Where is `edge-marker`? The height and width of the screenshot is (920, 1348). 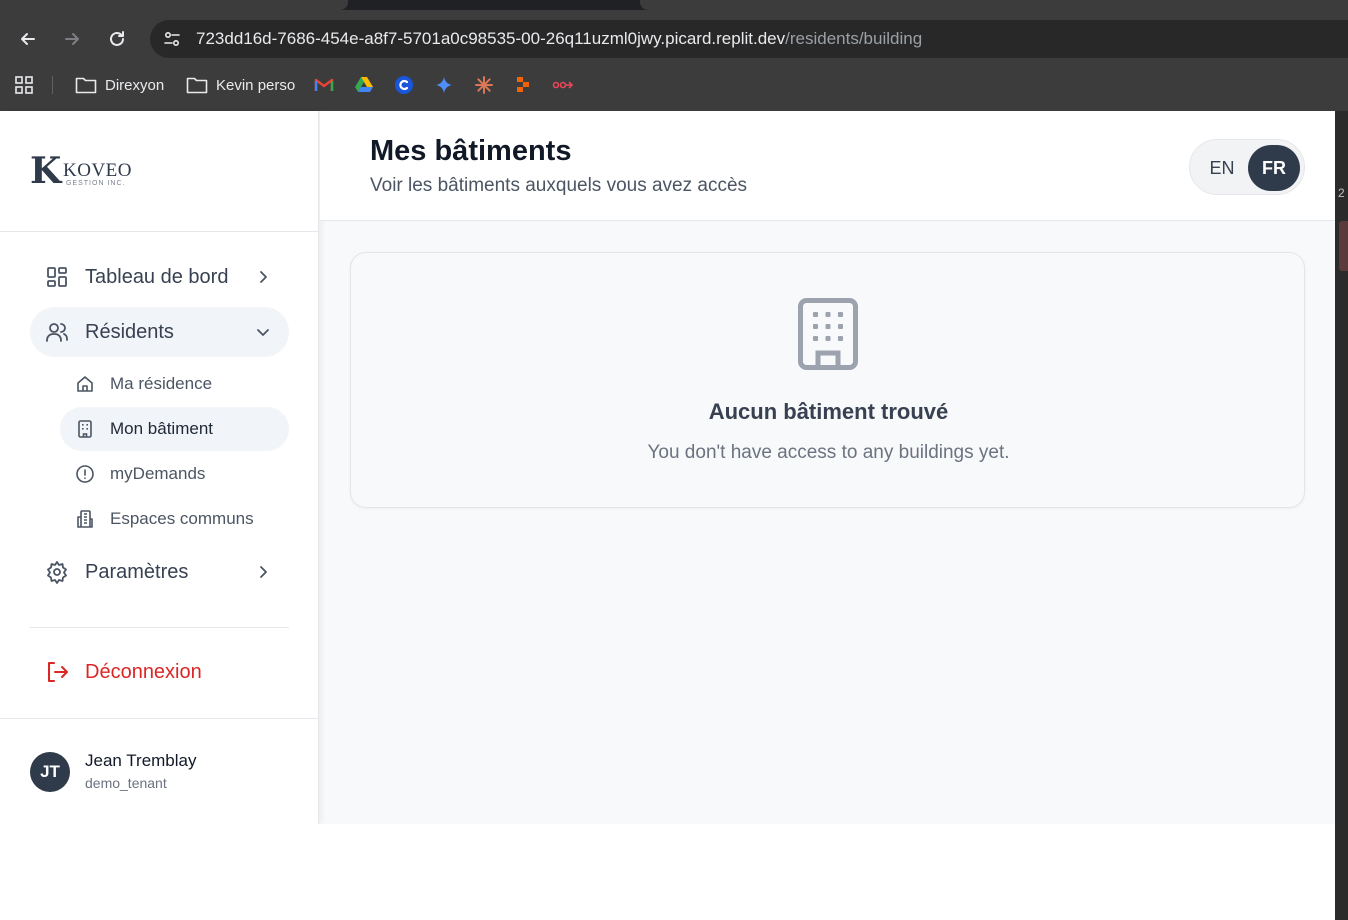
edge-marker is located at coordinates (1343, 246).